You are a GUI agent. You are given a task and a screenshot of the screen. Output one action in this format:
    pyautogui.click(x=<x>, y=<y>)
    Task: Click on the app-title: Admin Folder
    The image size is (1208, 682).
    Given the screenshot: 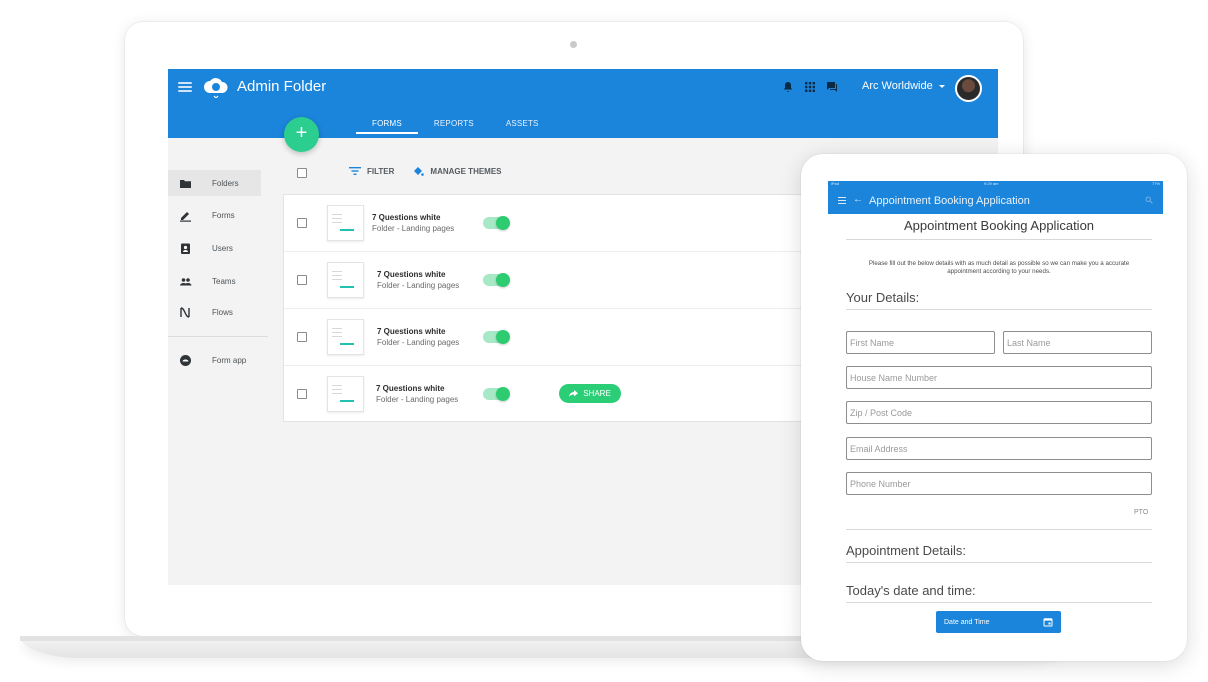 What is the action you would take?
    pyautogui.click(x=282, y=86)
    